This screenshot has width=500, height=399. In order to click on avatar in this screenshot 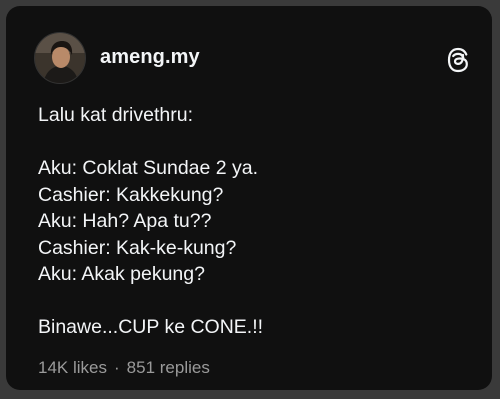, I will do `click(60, 58)`.